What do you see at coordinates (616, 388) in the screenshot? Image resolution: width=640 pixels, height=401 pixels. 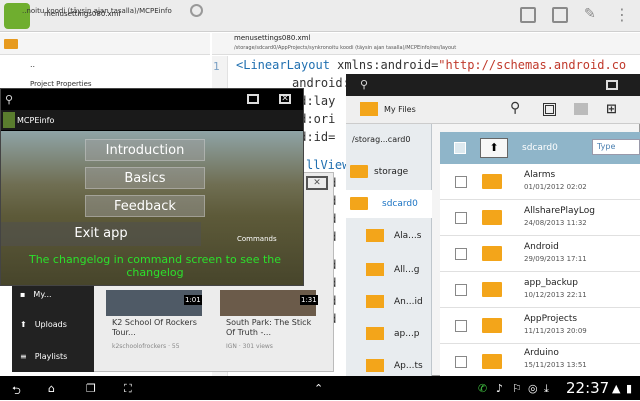 I see `signal-icon: ▲` at bounding box center [616, 388].